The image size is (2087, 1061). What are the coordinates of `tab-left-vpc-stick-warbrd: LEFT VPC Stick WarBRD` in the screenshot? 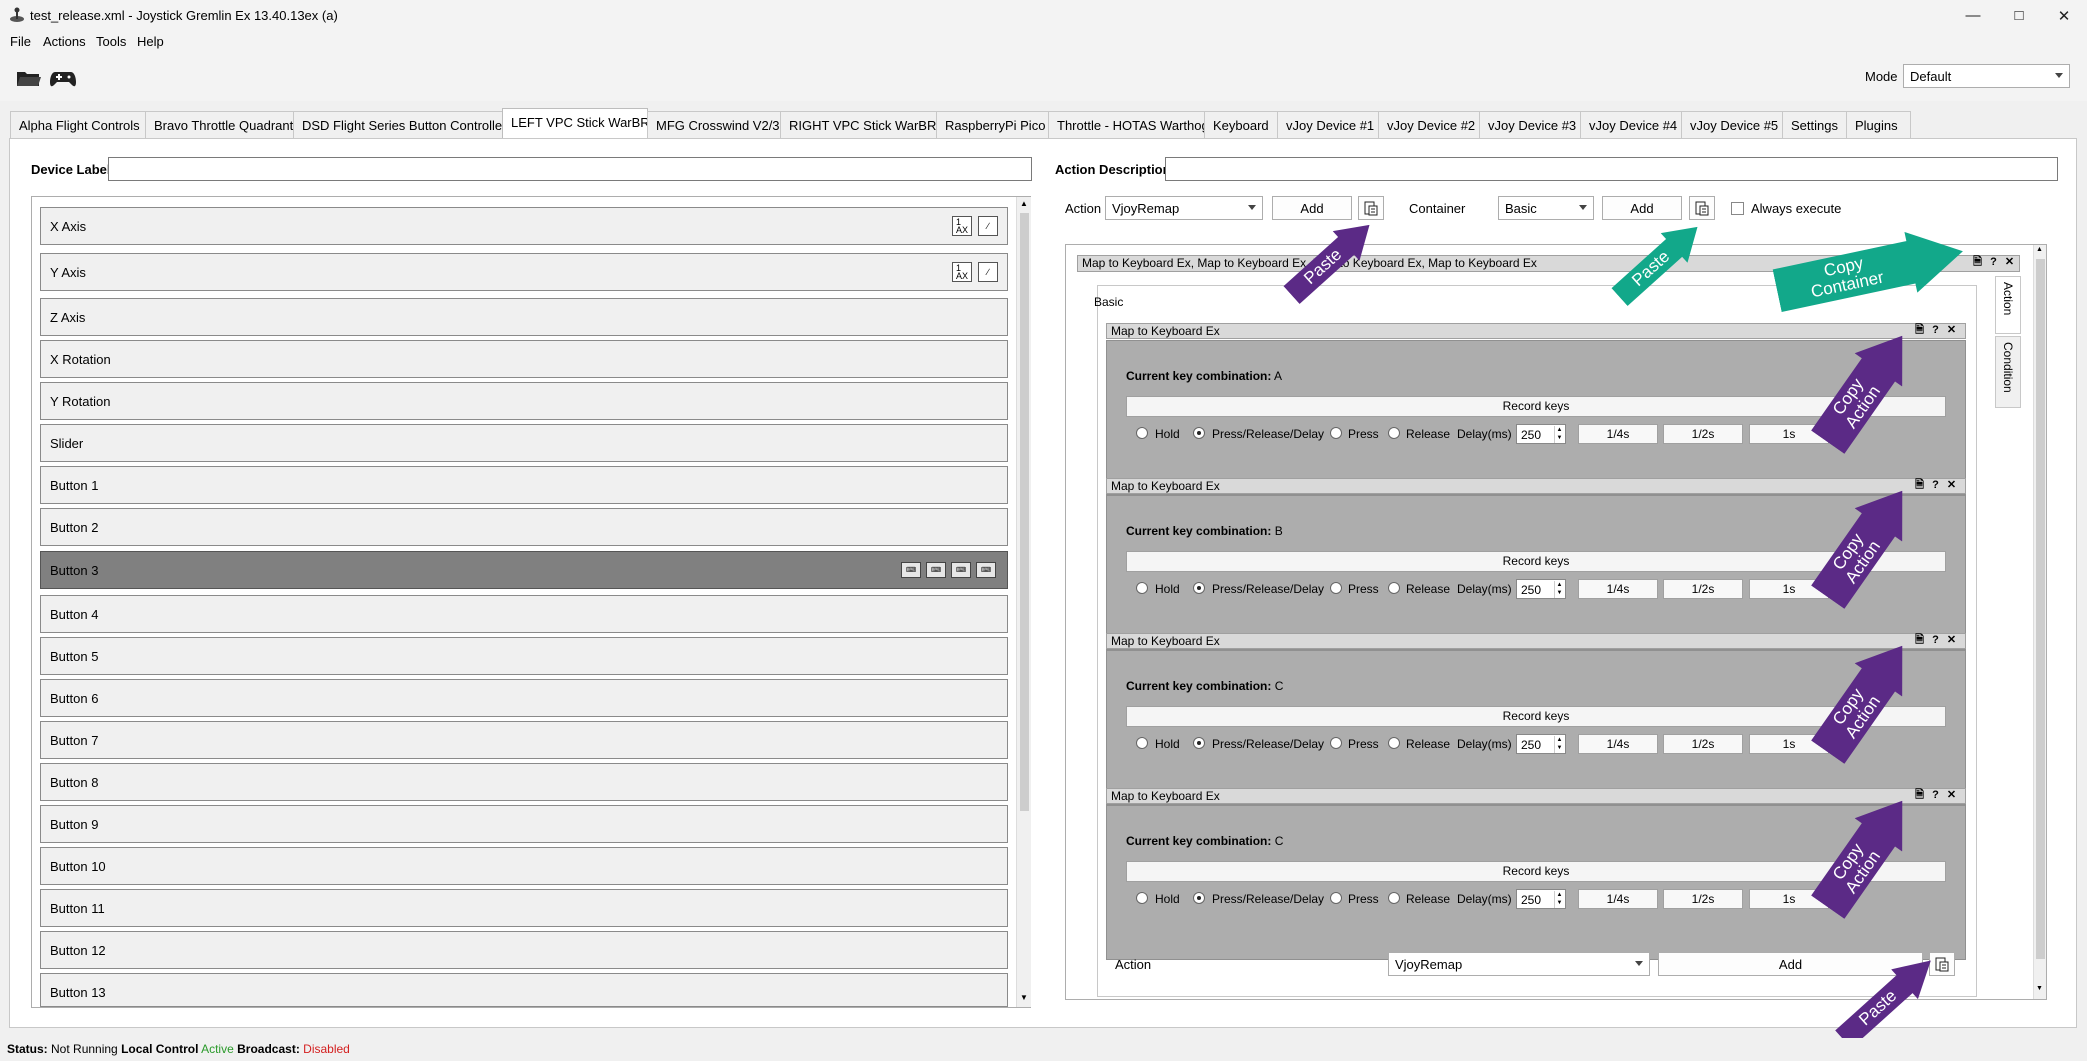 It's located at (580, 123).